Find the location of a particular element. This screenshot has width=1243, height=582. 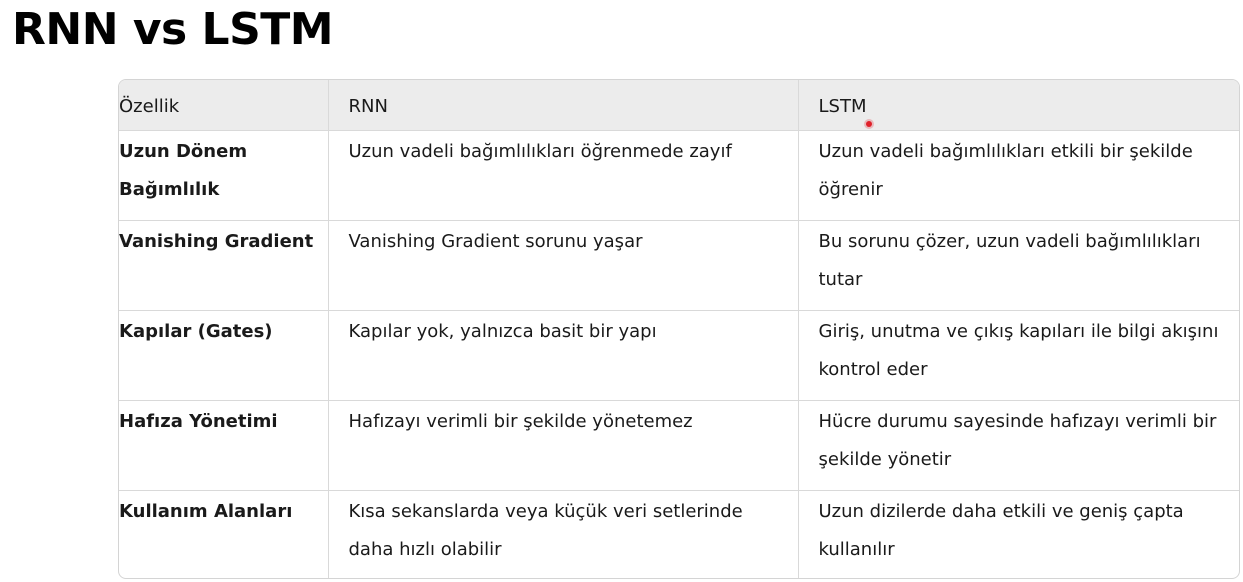

header-lstm: LSTM is located at coordinates (1018, 105).